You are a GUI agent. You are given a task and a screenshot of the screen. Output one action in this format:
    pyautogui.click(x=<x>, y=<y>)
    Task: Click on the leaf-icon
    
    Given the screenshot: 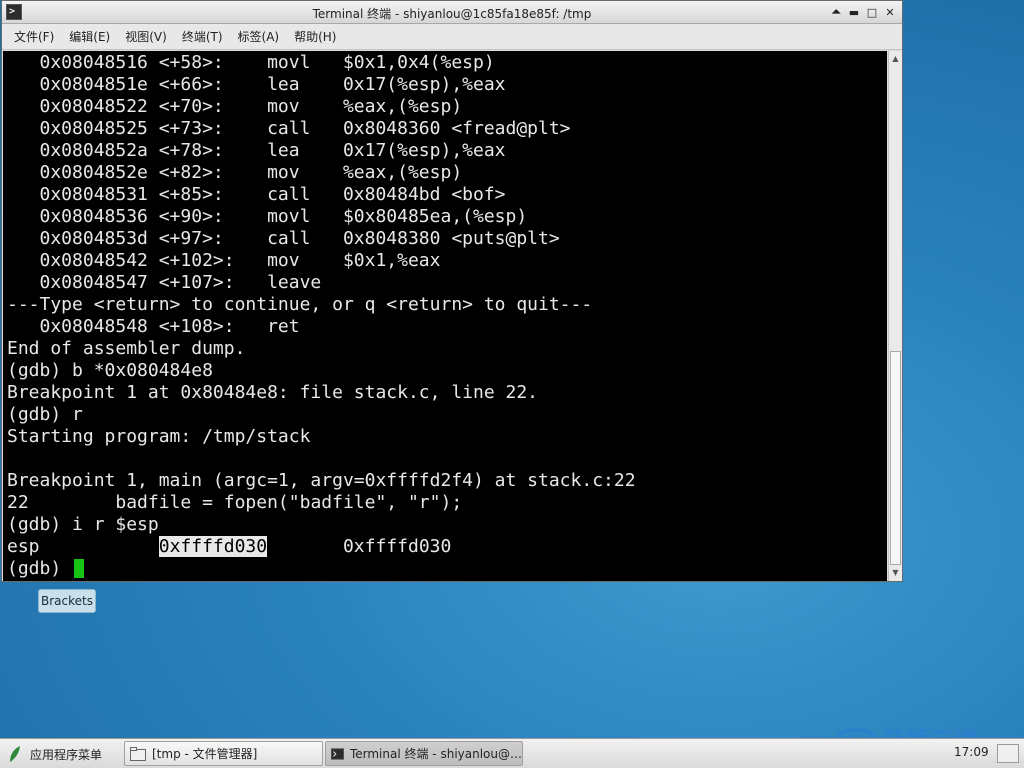 What is the action you would take?
    pyautogui.click(x=15, y=754)
    